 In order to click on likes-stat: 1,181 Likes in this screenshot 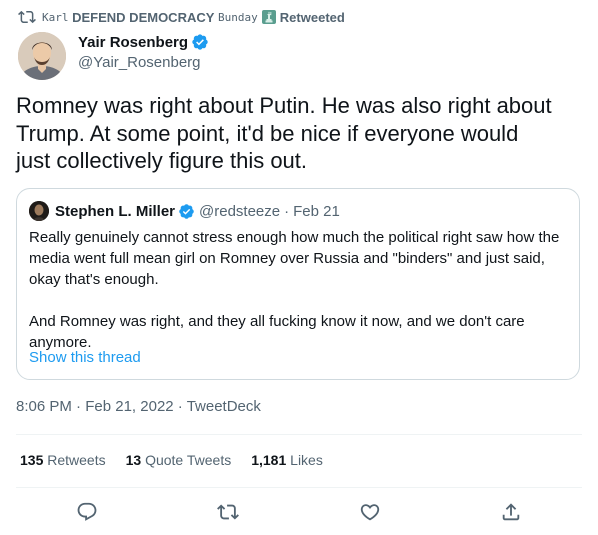, I will do `click(287, 460)`.